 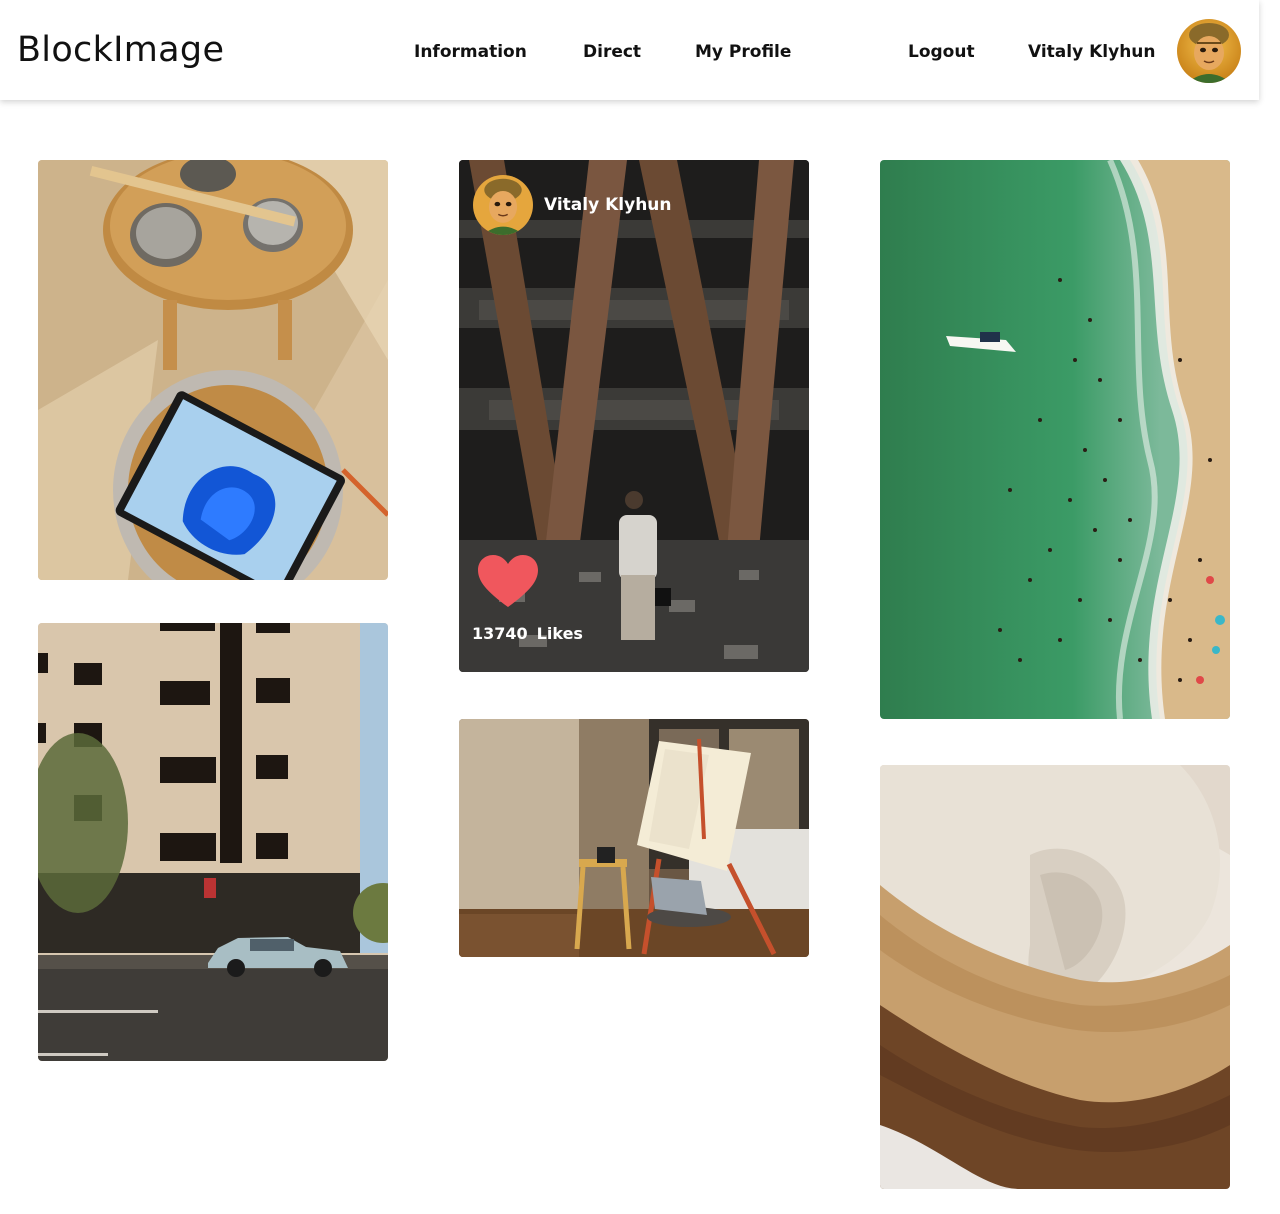 I want to click on post-author-avatar, so click(x=503, y=205).